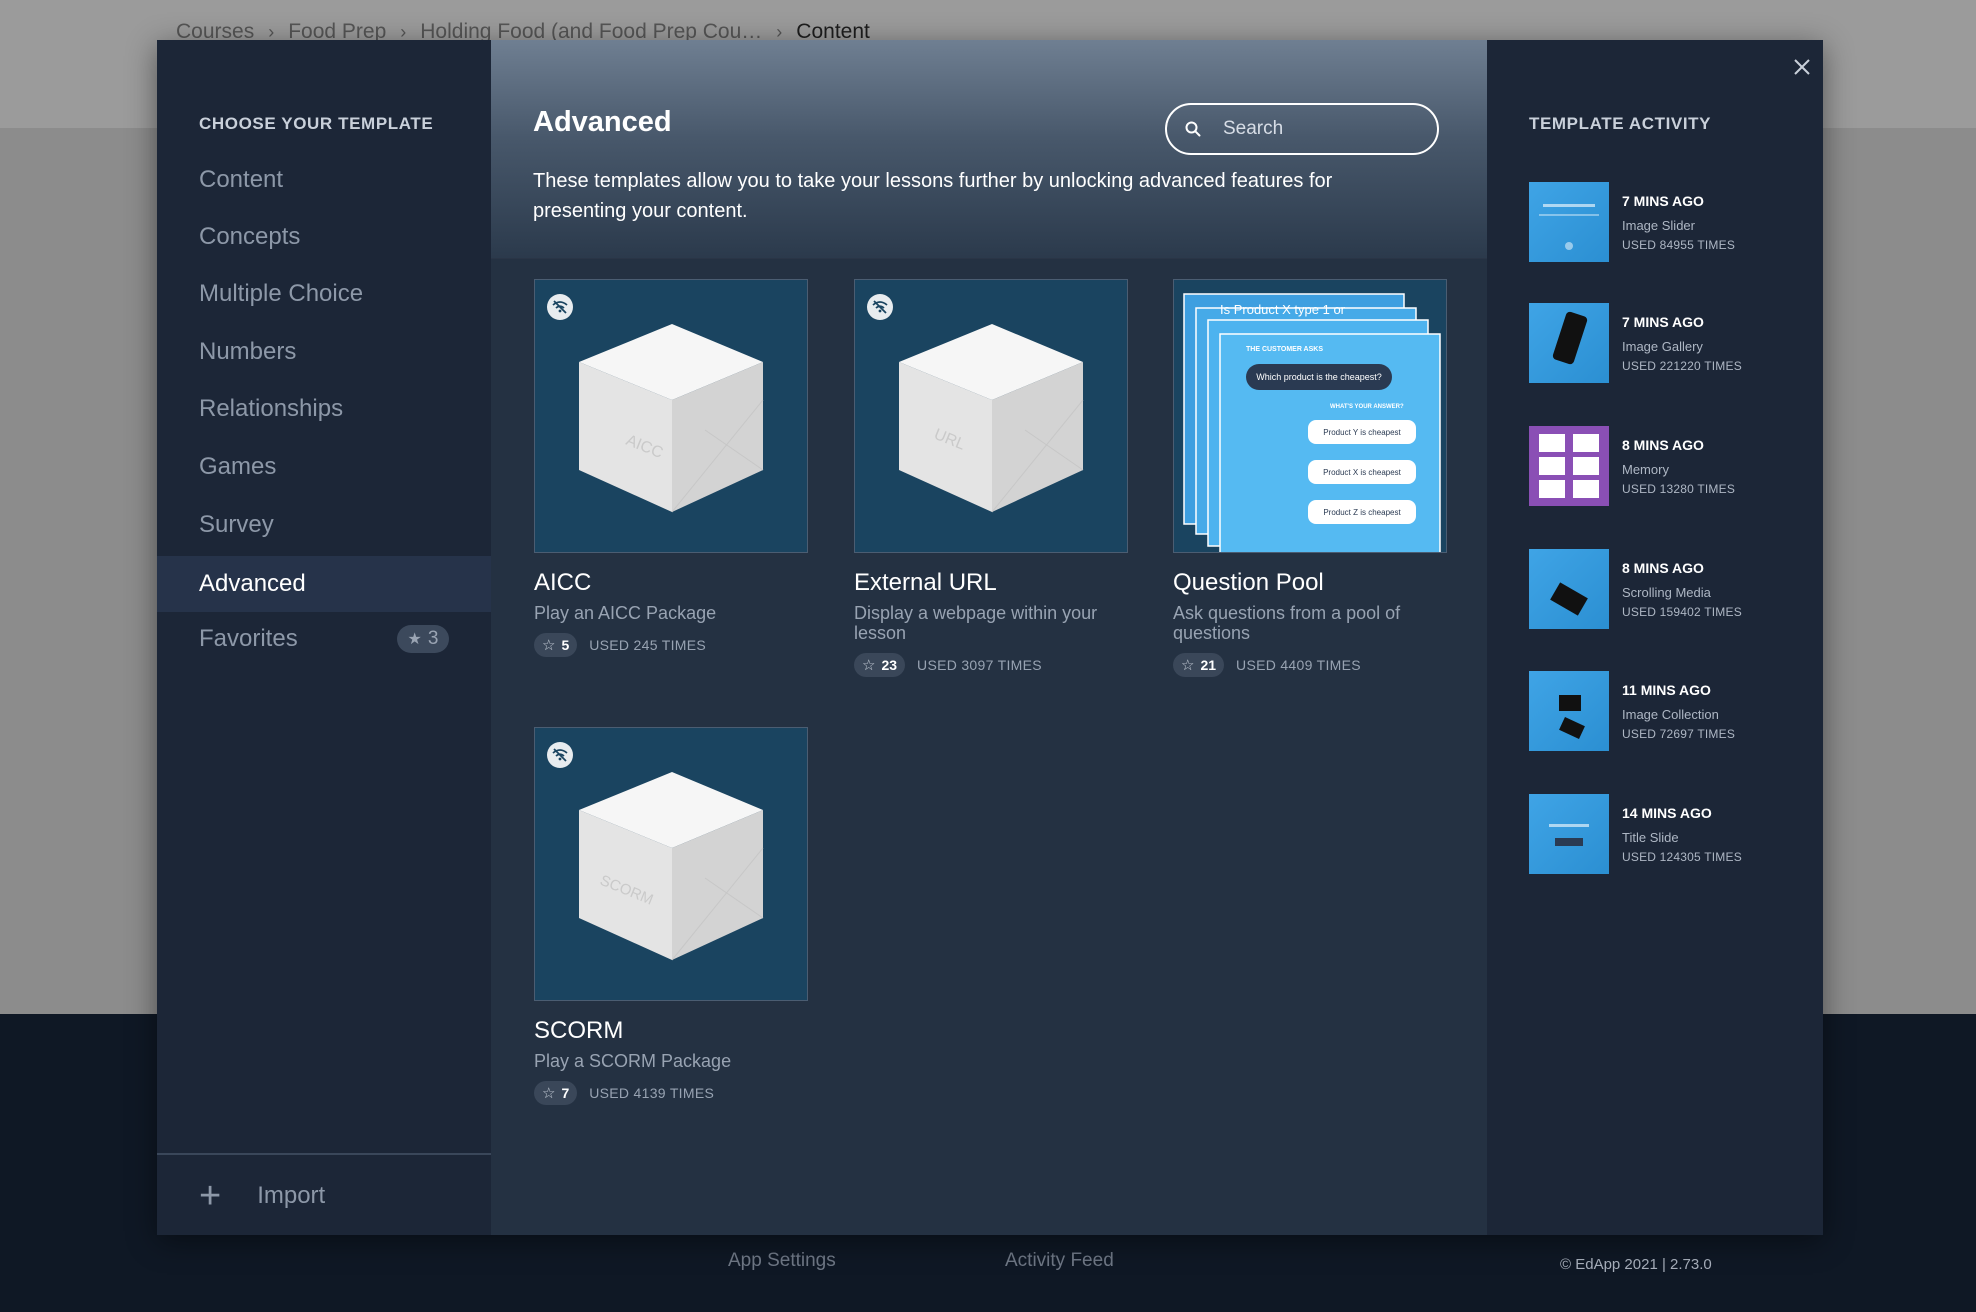  What do you see at coordinates (1367, 407) in the screenshot?
I see `preview-prompt: WHAT'S YOUR ANSWER?` at bounding box center [1367, 407].